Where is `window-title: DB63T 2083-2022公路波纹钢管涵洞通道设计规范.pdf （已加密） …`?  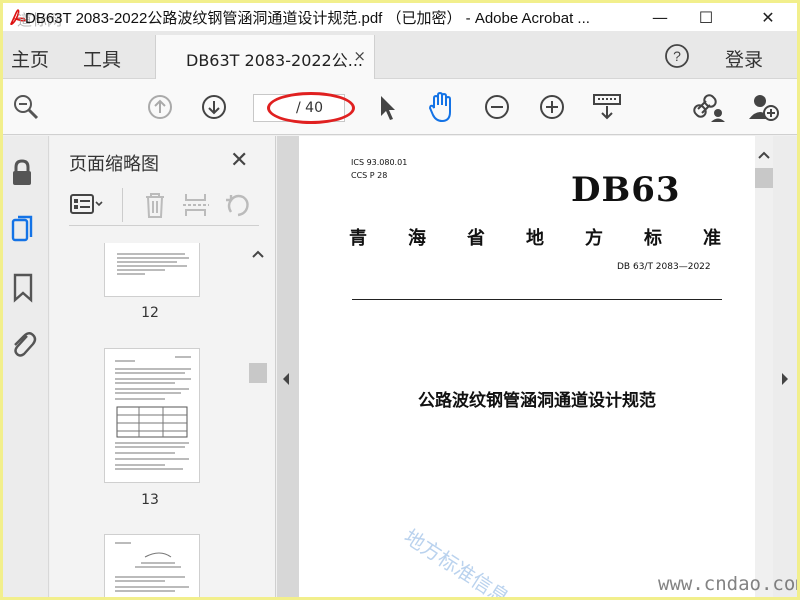
window-title: DB63T 2083-2022公路波纹钢管涵洞通道设计规范.pdf （已加密） … is located at coordinates (307, 18).